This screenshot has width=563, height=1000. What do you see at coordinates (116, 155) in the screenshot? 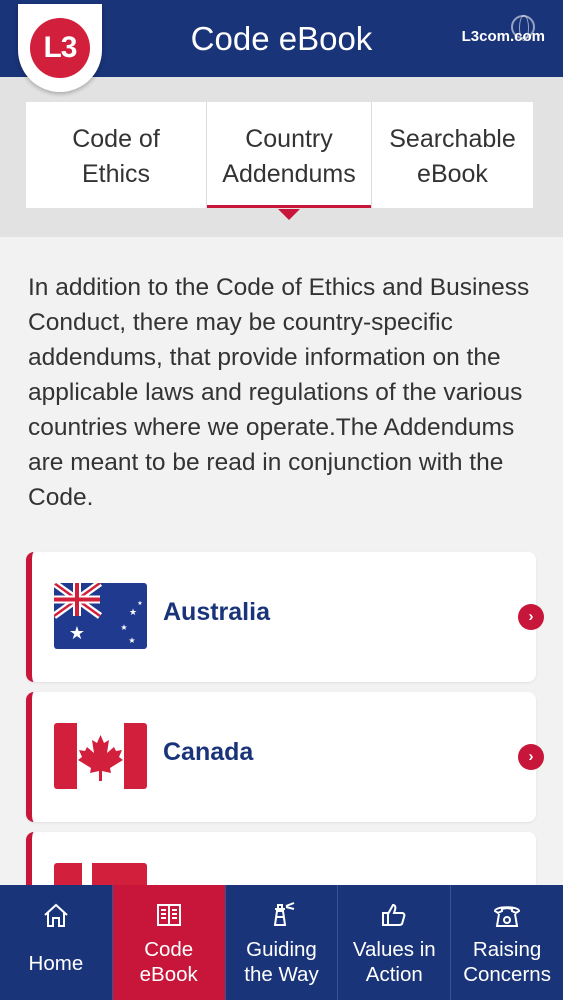
I see `tab-code-of-ethics: Code of Ethics` at bounding box center [116, 155].